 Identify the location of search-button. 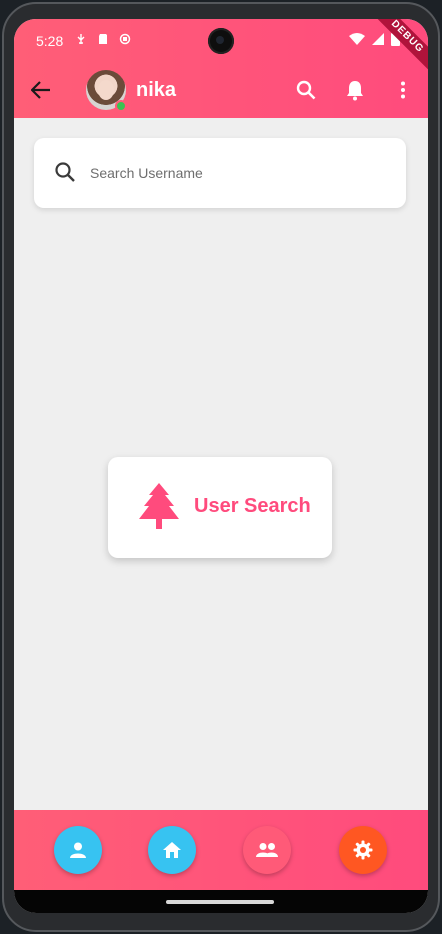
(306, 90).